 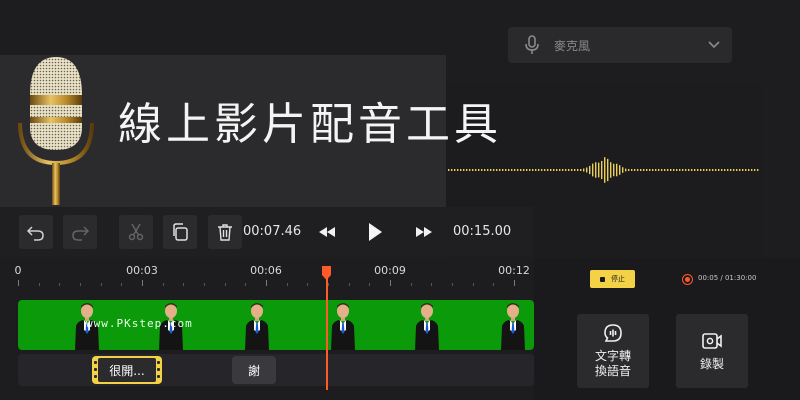 I want to click on recording-indicator-icon, so click(x=687, y=279).